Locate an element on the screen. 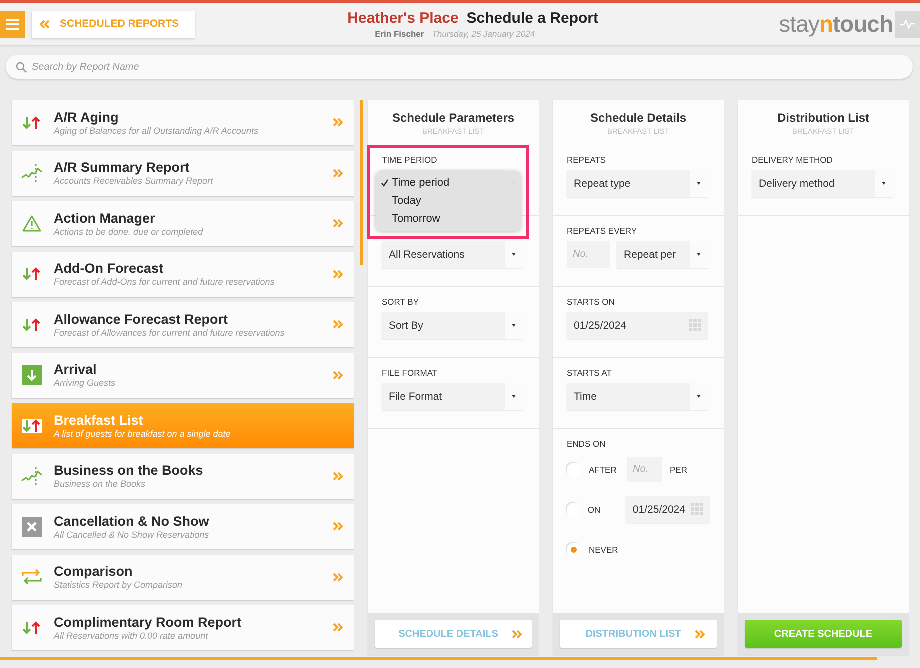  back-chevron-icon is located at coordinates (45, 24).